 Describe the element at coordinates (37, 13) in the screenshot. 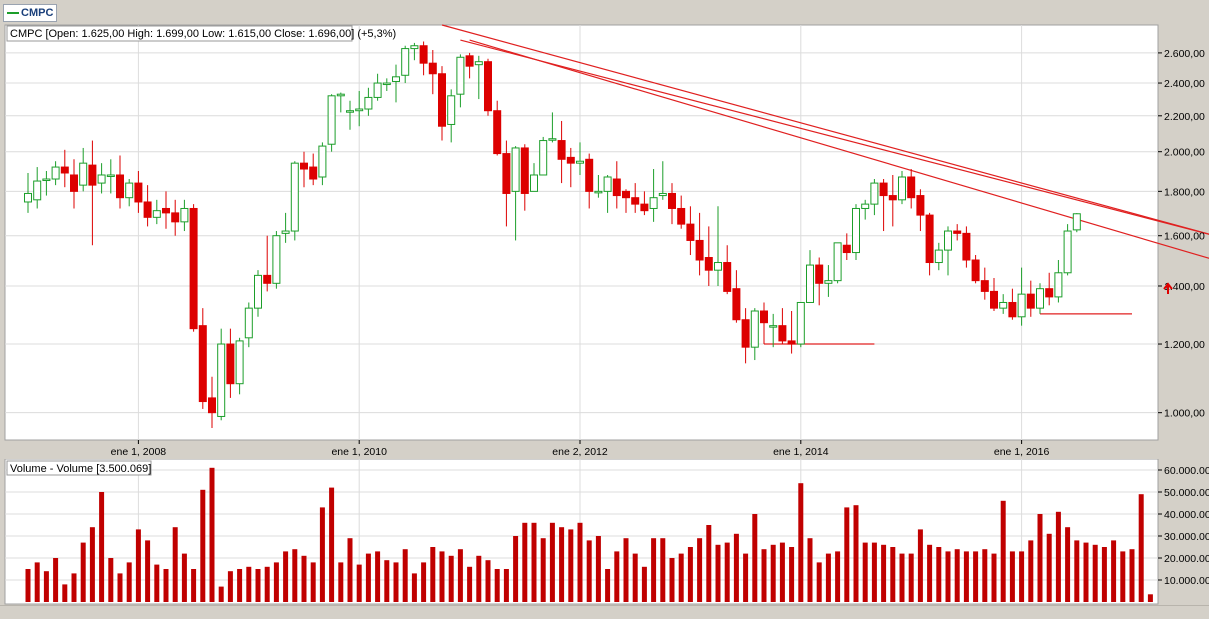

I see `symbol-tab-label: CMPC` at that location.